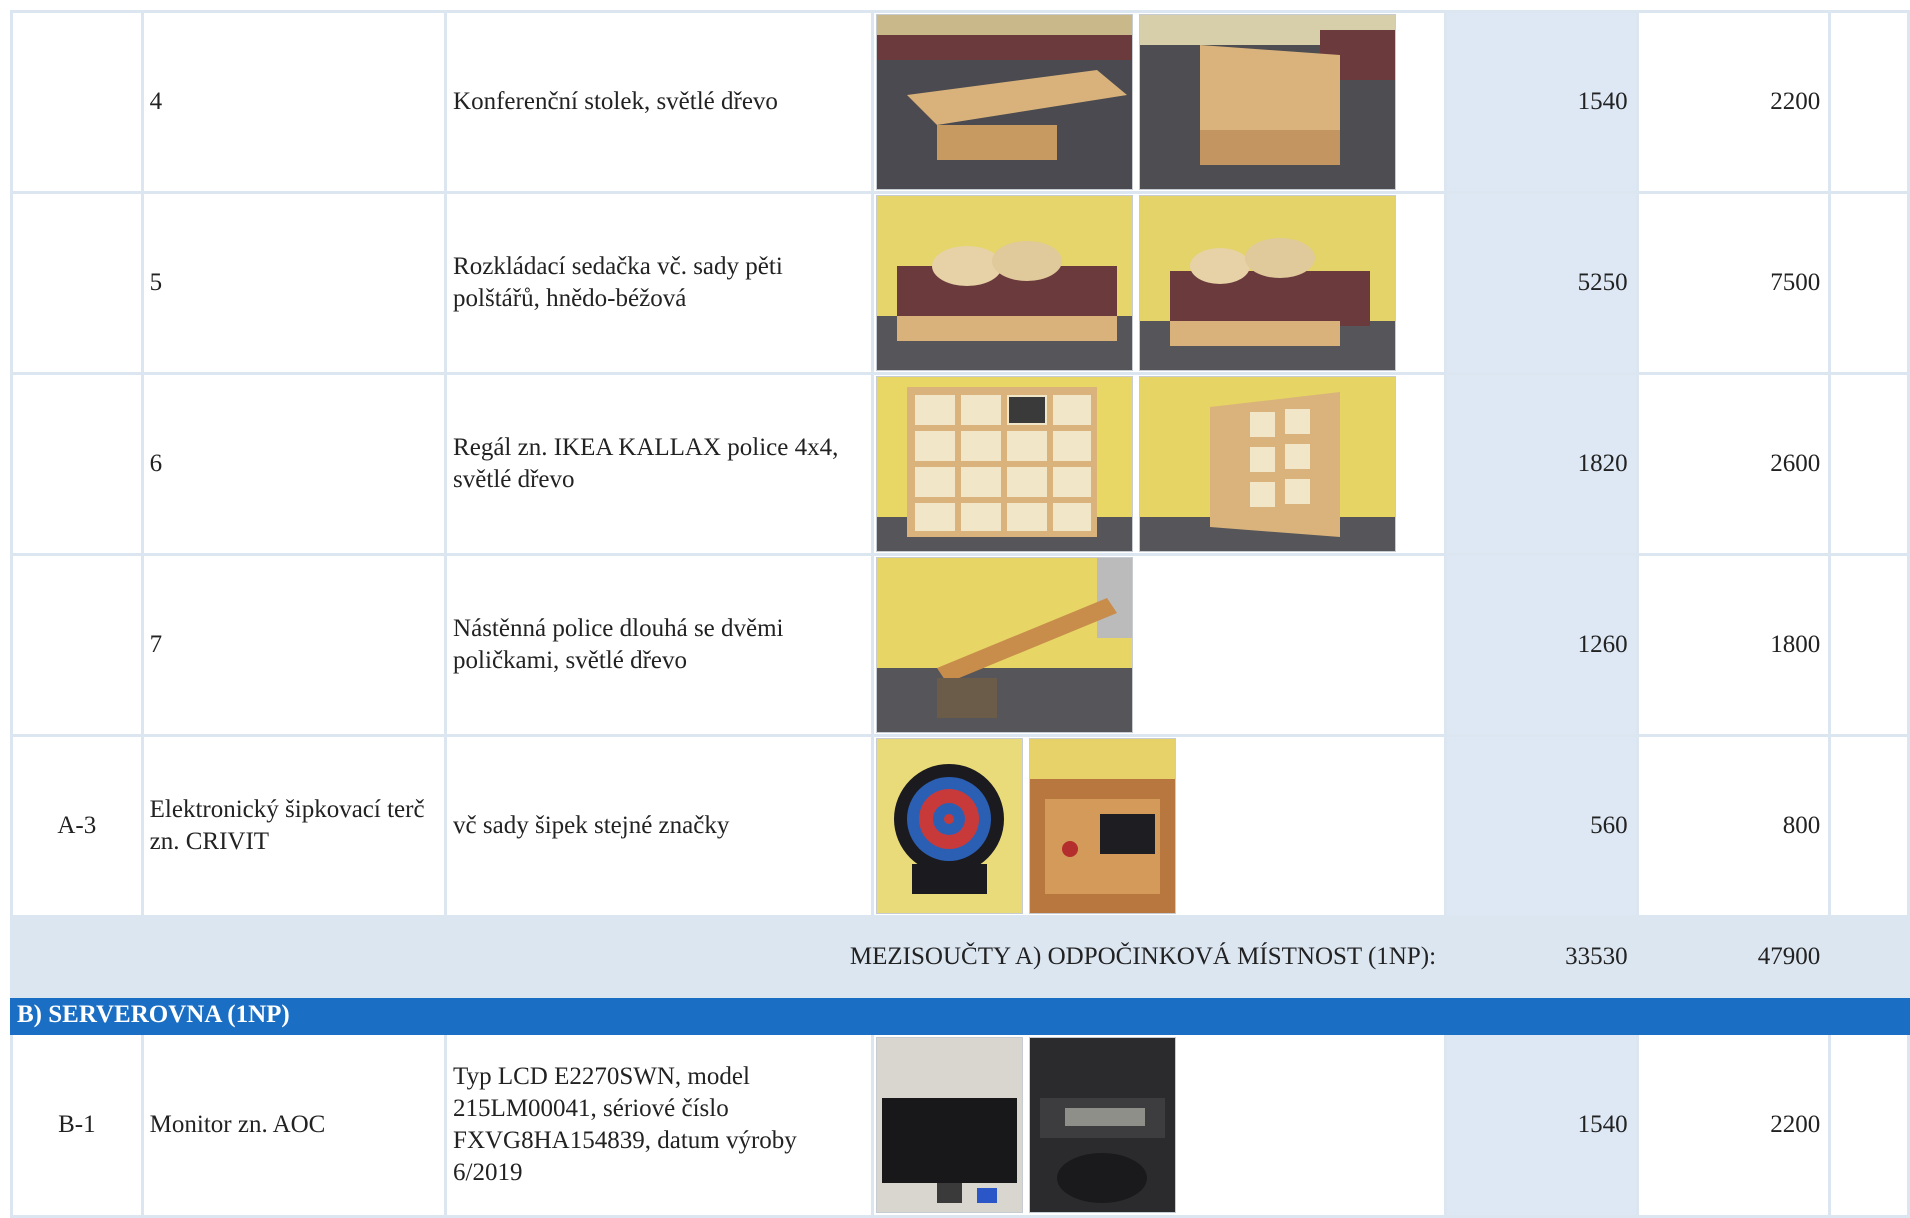  Describe the element at coordinates (659, 102) in the screenshot. I see `item-description: Konferenční stolek, světlé dřevo` at that location.